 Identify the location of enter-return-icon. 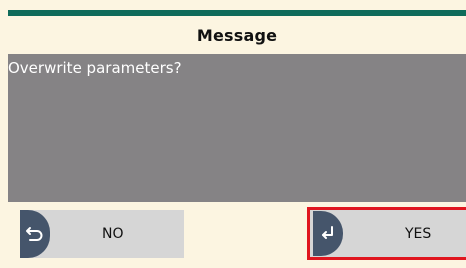
(328, 233).